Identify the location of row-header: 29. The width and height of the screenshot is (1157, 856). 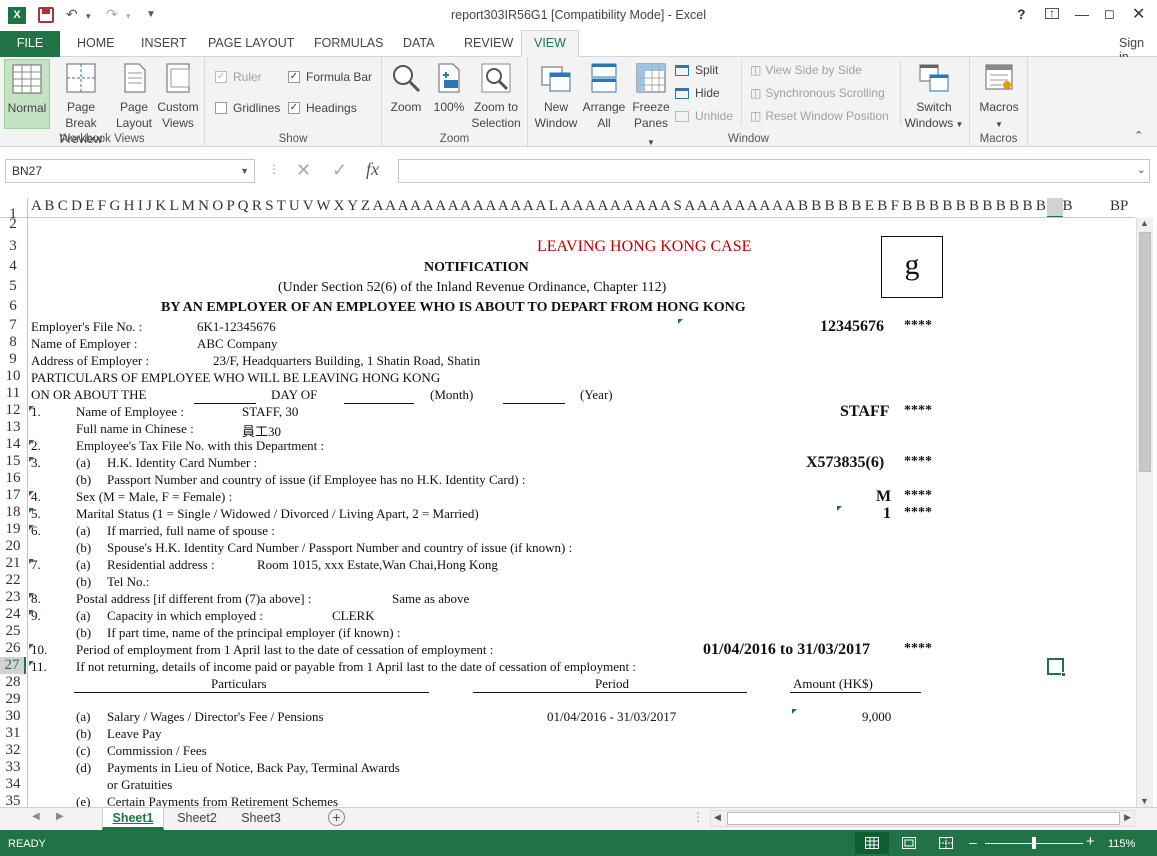
(13, 699).